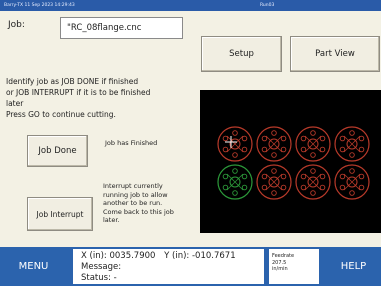 This screenshot has height=286, width=381. I want to click on message-label: Message:, so click(101, 267).